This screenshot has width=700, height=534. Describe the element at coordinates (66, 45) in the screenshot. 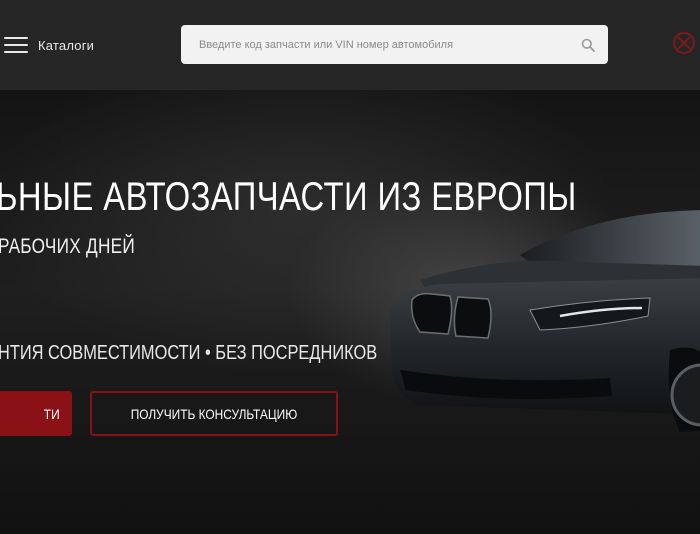

I see `catalog-menu-label: Каталоги` at that location.